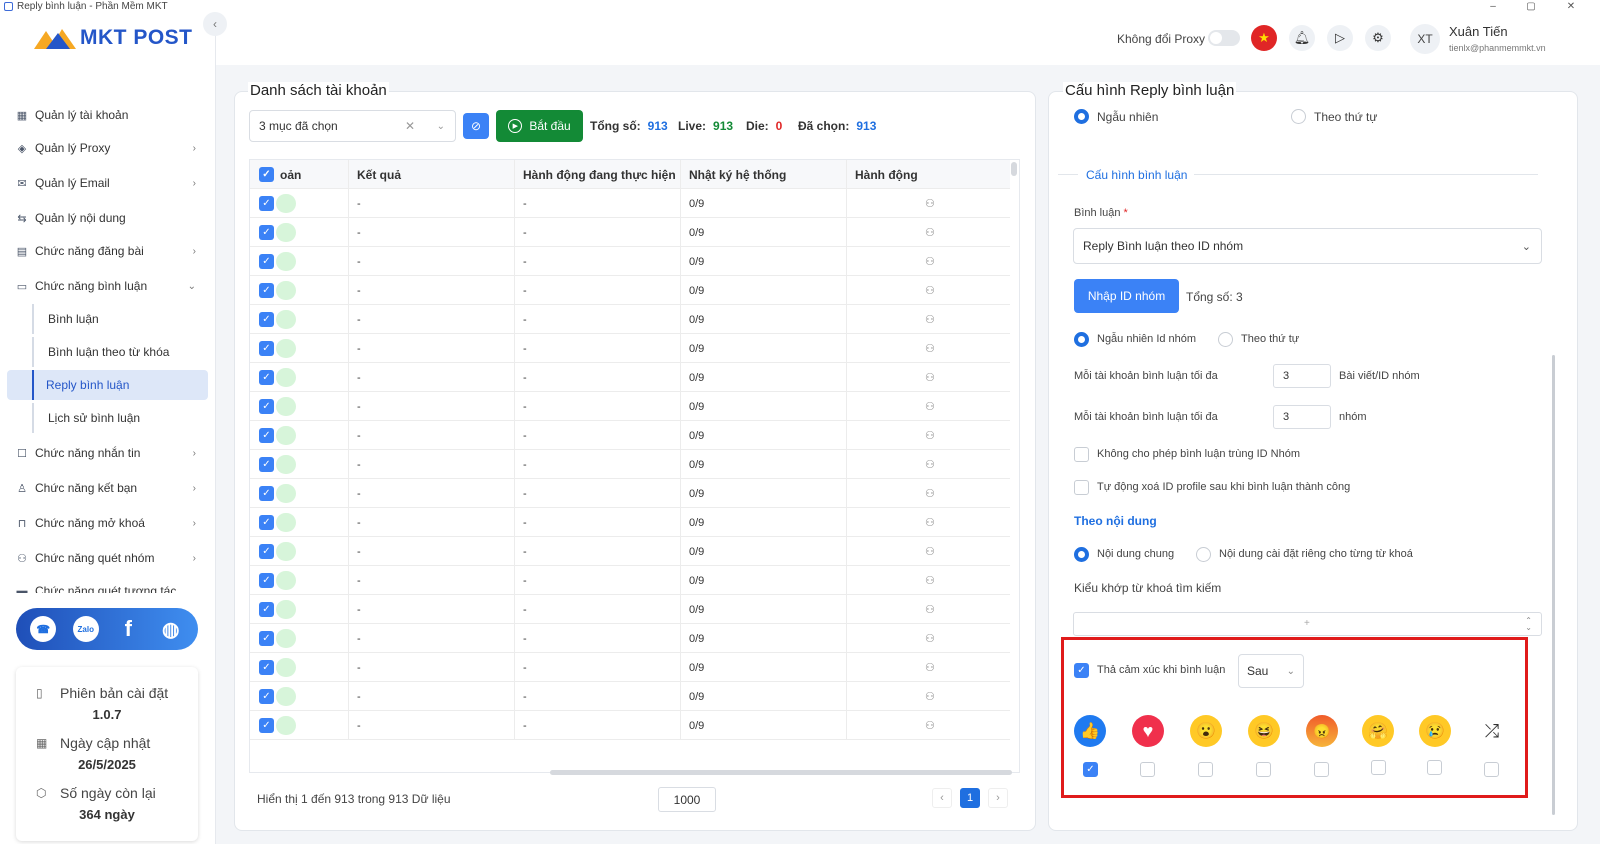  What do you see at coordinates (120, 319) in the screenshot?
I see `sidebar-subitem-comment: Bình luận` at bounding box center [120, 319].